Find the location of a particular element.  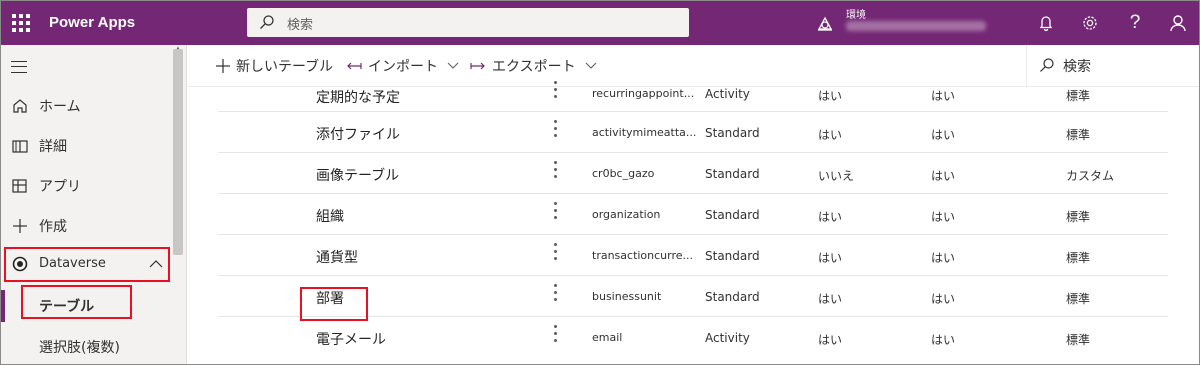

sidebar-item-apps: アプリ is located at coordinates (86, 186).